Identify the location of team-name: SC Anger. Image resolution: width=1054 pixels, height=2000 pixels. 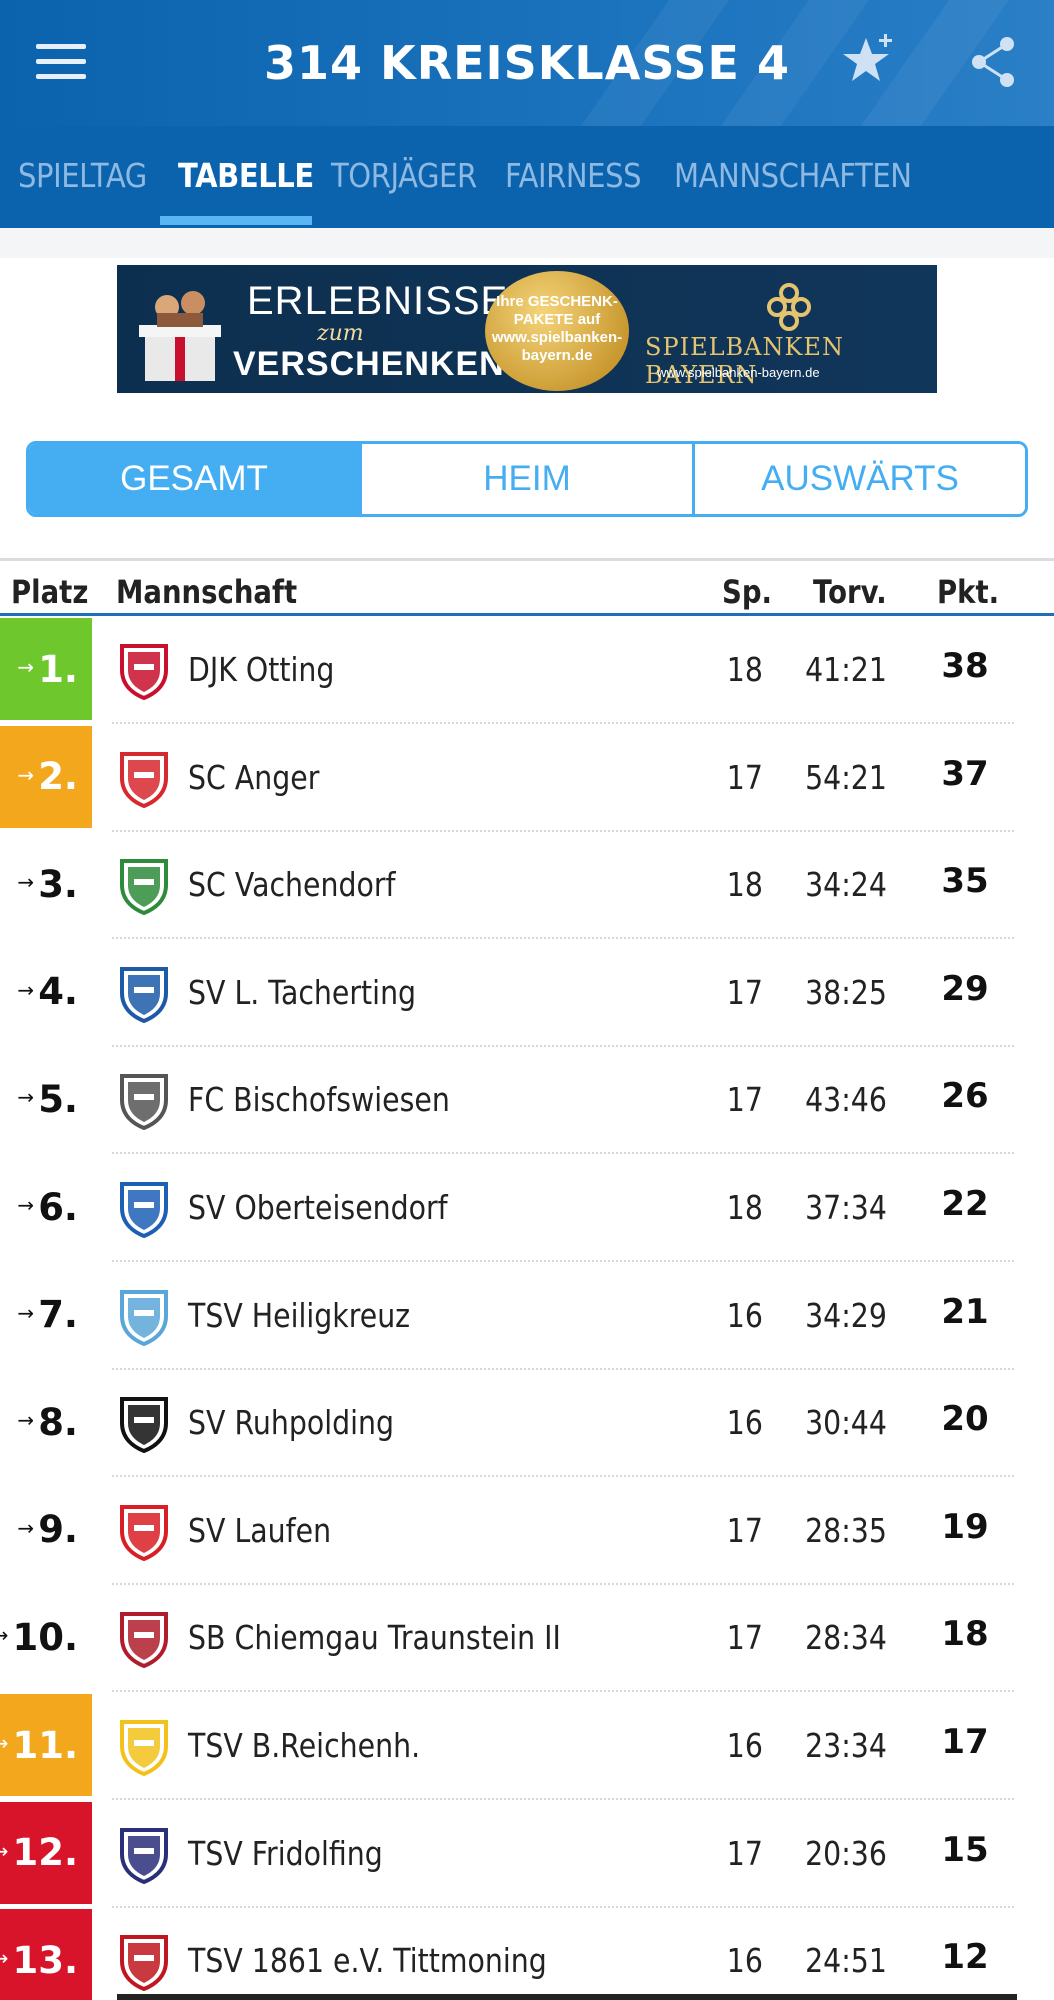
(253, 777).